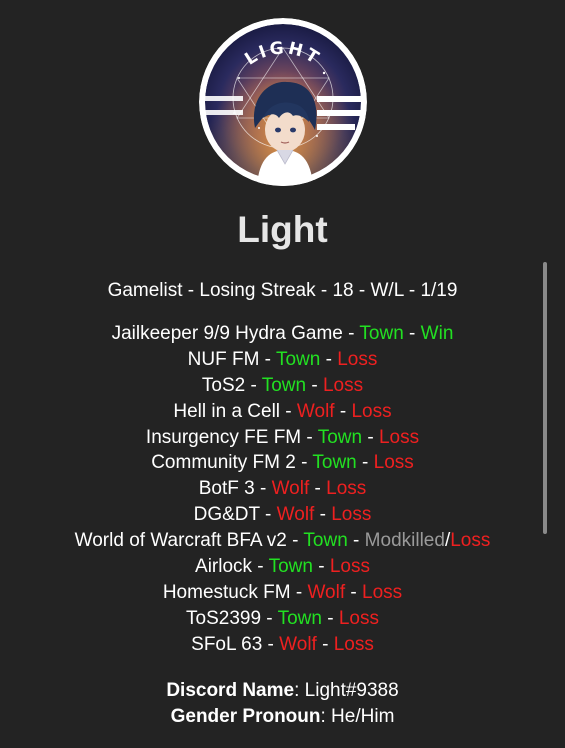 The height and width of the screenshot is (748, 565). What do you see at coordinates (231, 385) in the screenshot?
I see `game-entry-text: ToS2 -` at bounding box center [231, 385].